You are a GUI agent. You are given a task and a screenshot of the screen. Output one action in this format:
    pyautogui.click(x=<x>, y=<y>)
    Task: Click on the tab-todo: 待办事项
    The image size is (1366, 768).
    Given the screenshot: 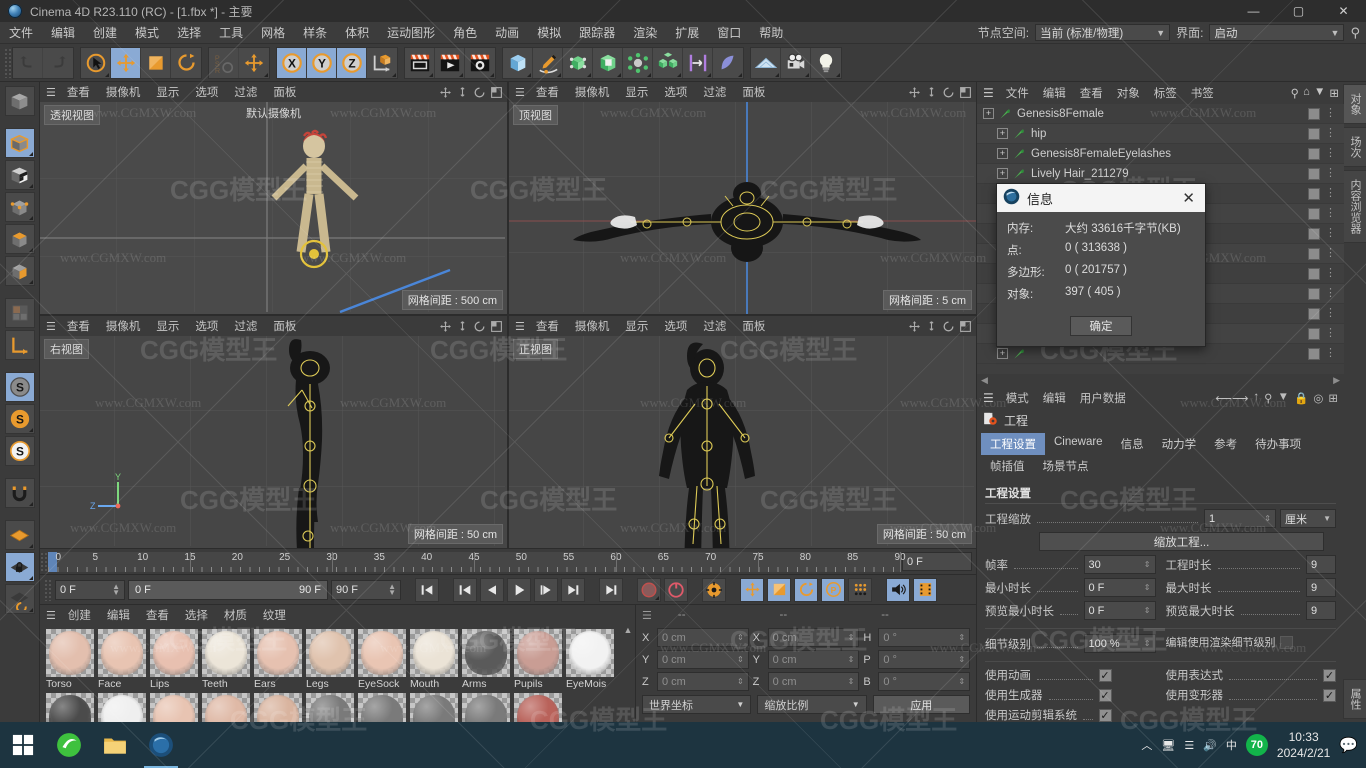 What is the action you would take?
    pyautogui.click(x=1278, y=444)
    